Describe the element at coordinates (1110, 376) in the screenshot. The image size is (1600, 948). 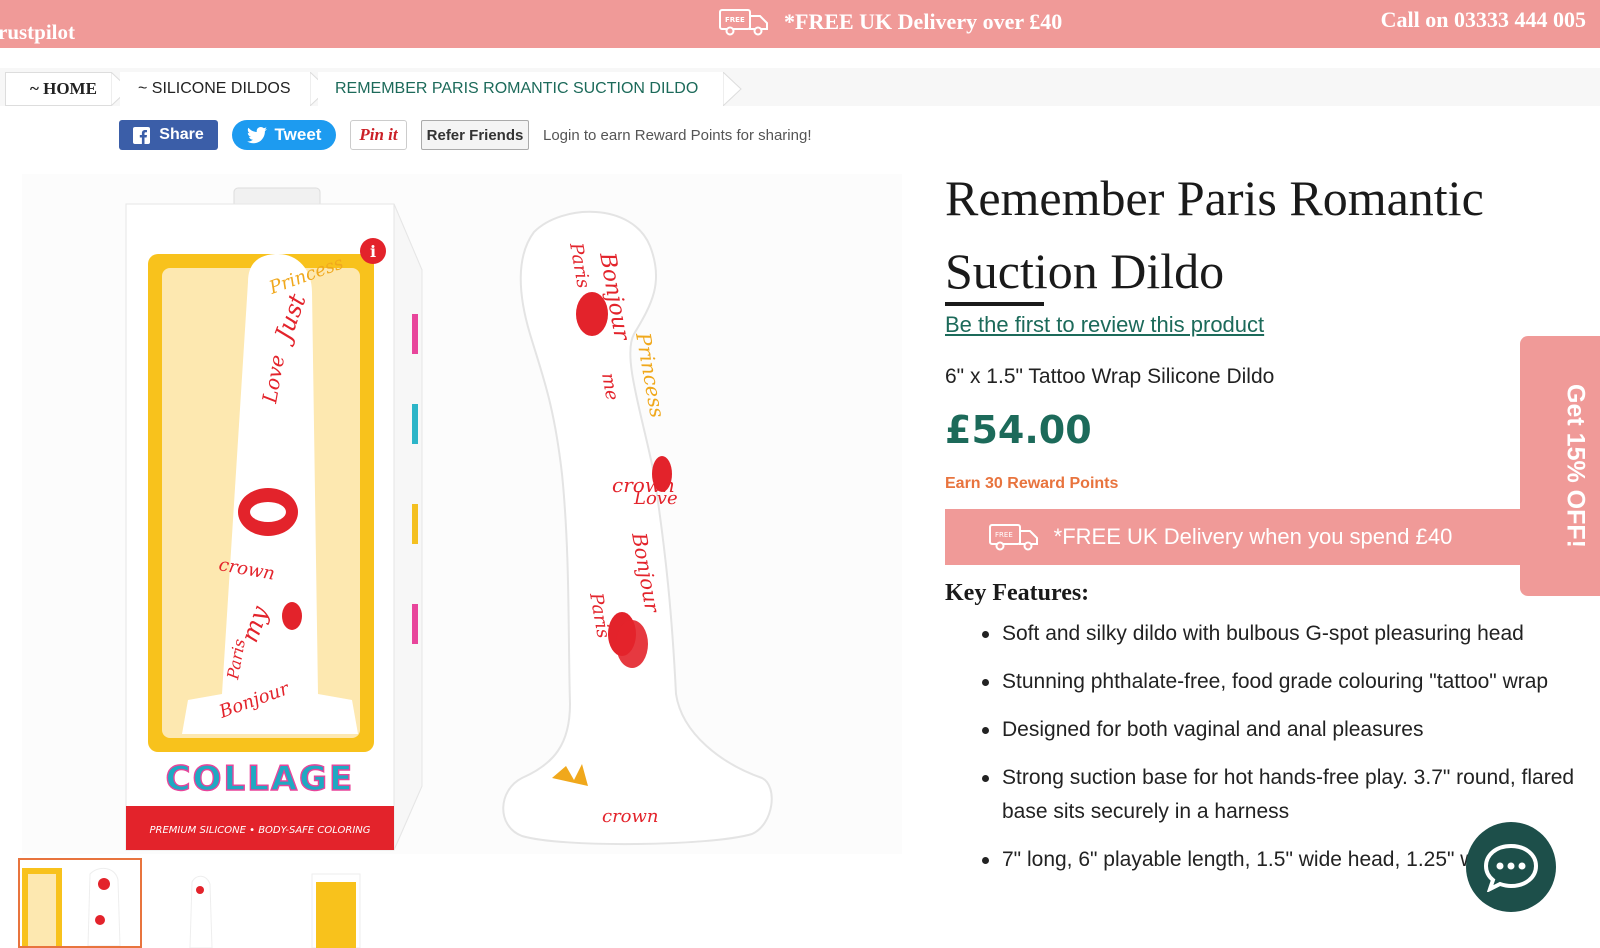
I see `product-subtitle: 6" x 1.5" Tattoo Wrap Silicone Dildo` at that location.